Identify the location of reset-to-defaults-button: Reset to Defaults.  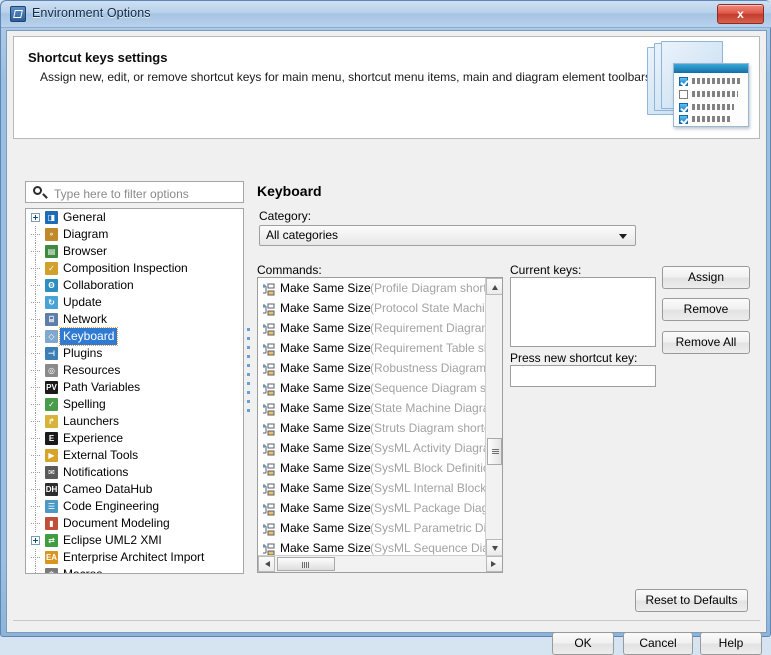
(691, 600).